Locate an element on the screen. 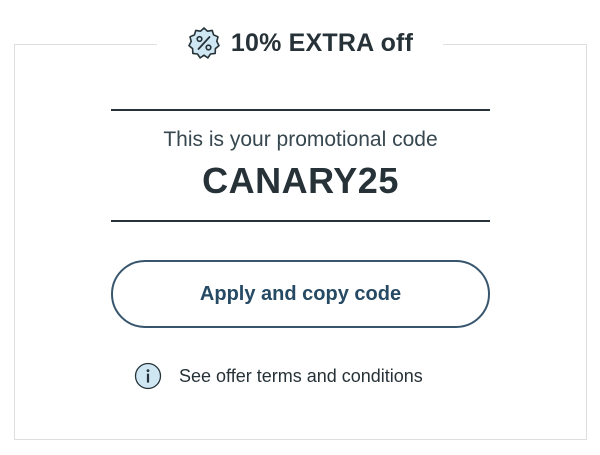 This screenshot has height=455, width=600. promo-code-caption: This is your promotional code is located at coordinates (300, 139).